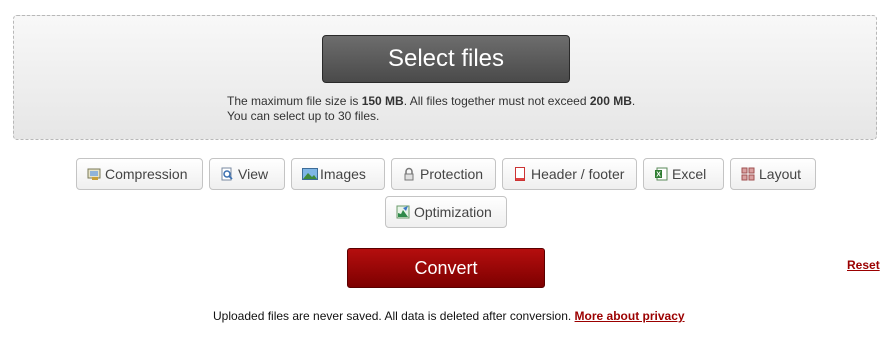  I want to click on view-button: View, so click(247, 174).